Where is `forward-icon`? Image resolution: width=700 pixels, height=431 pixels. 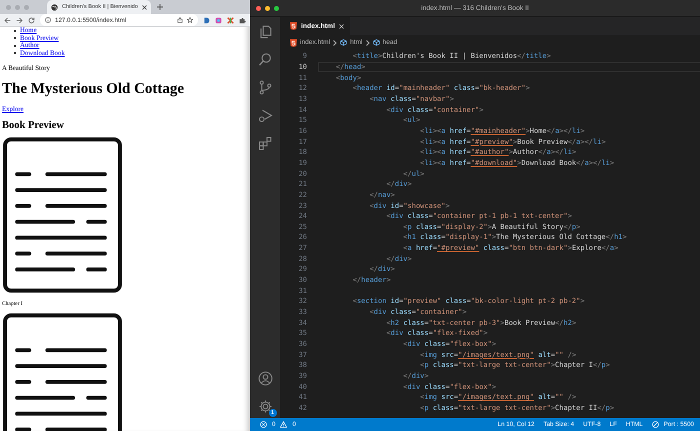
forward-icon is located at coordinates (19, 20).